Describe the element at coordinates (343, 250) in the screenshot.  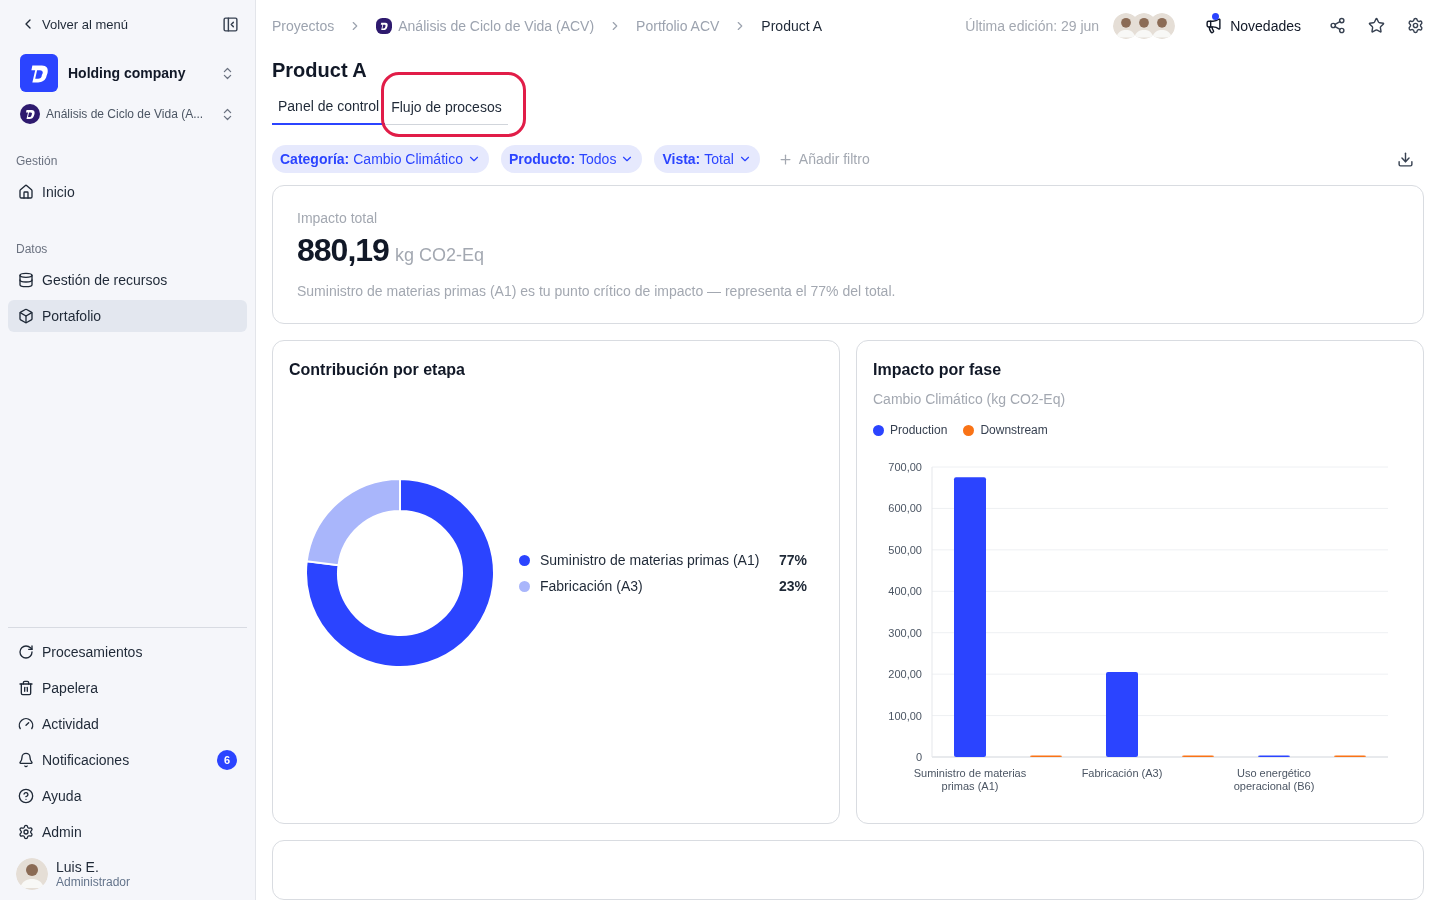
I see `total-value: 880,19` at that location.